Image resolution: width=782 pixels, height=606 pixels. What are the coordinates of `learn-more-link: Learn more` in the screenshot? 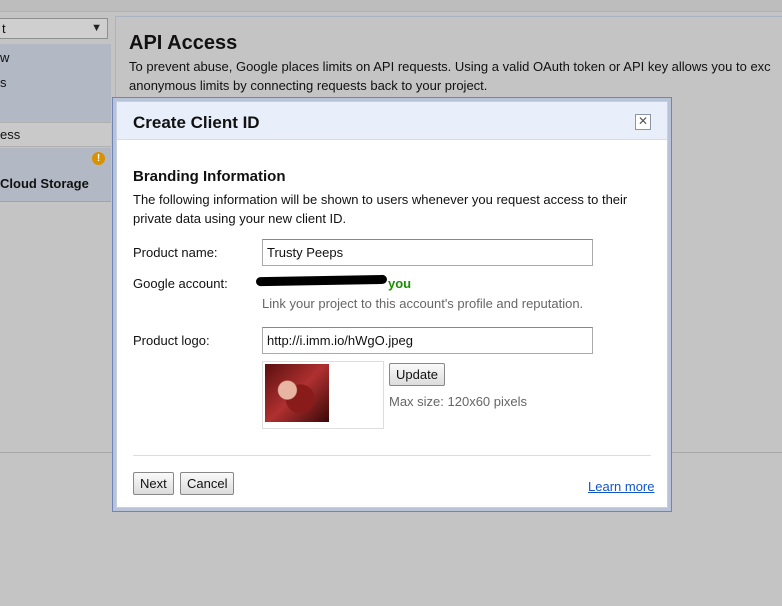 It's located at (621, 486).